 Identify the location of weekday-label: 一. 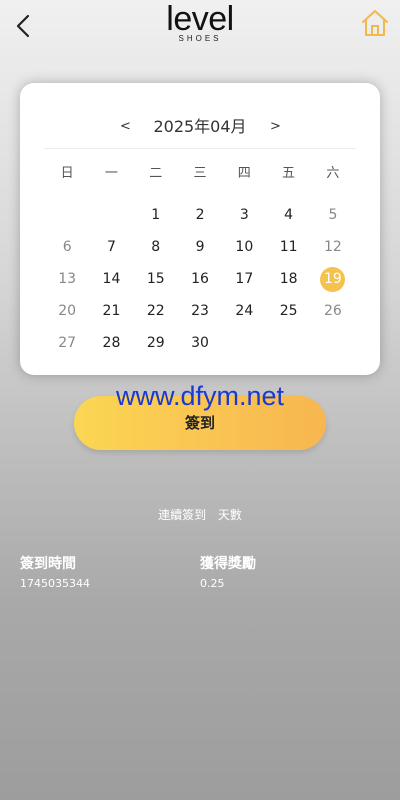
(111, 173).